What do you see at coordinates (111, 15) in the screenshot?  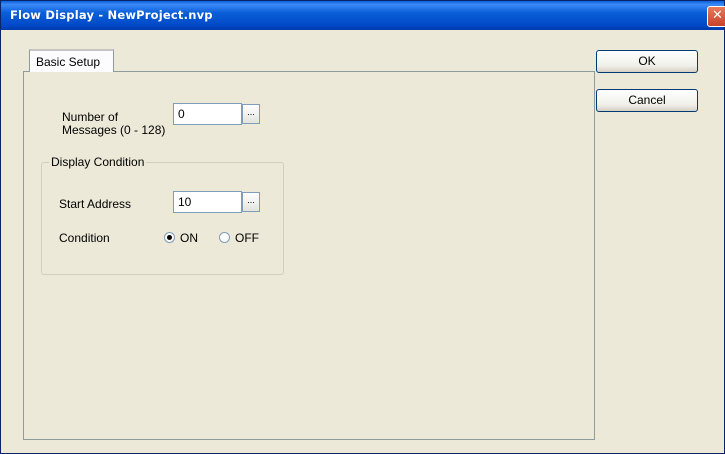 I see `window-title: Flow Display - NewProject.nvp` at bounding box center [111, 15].